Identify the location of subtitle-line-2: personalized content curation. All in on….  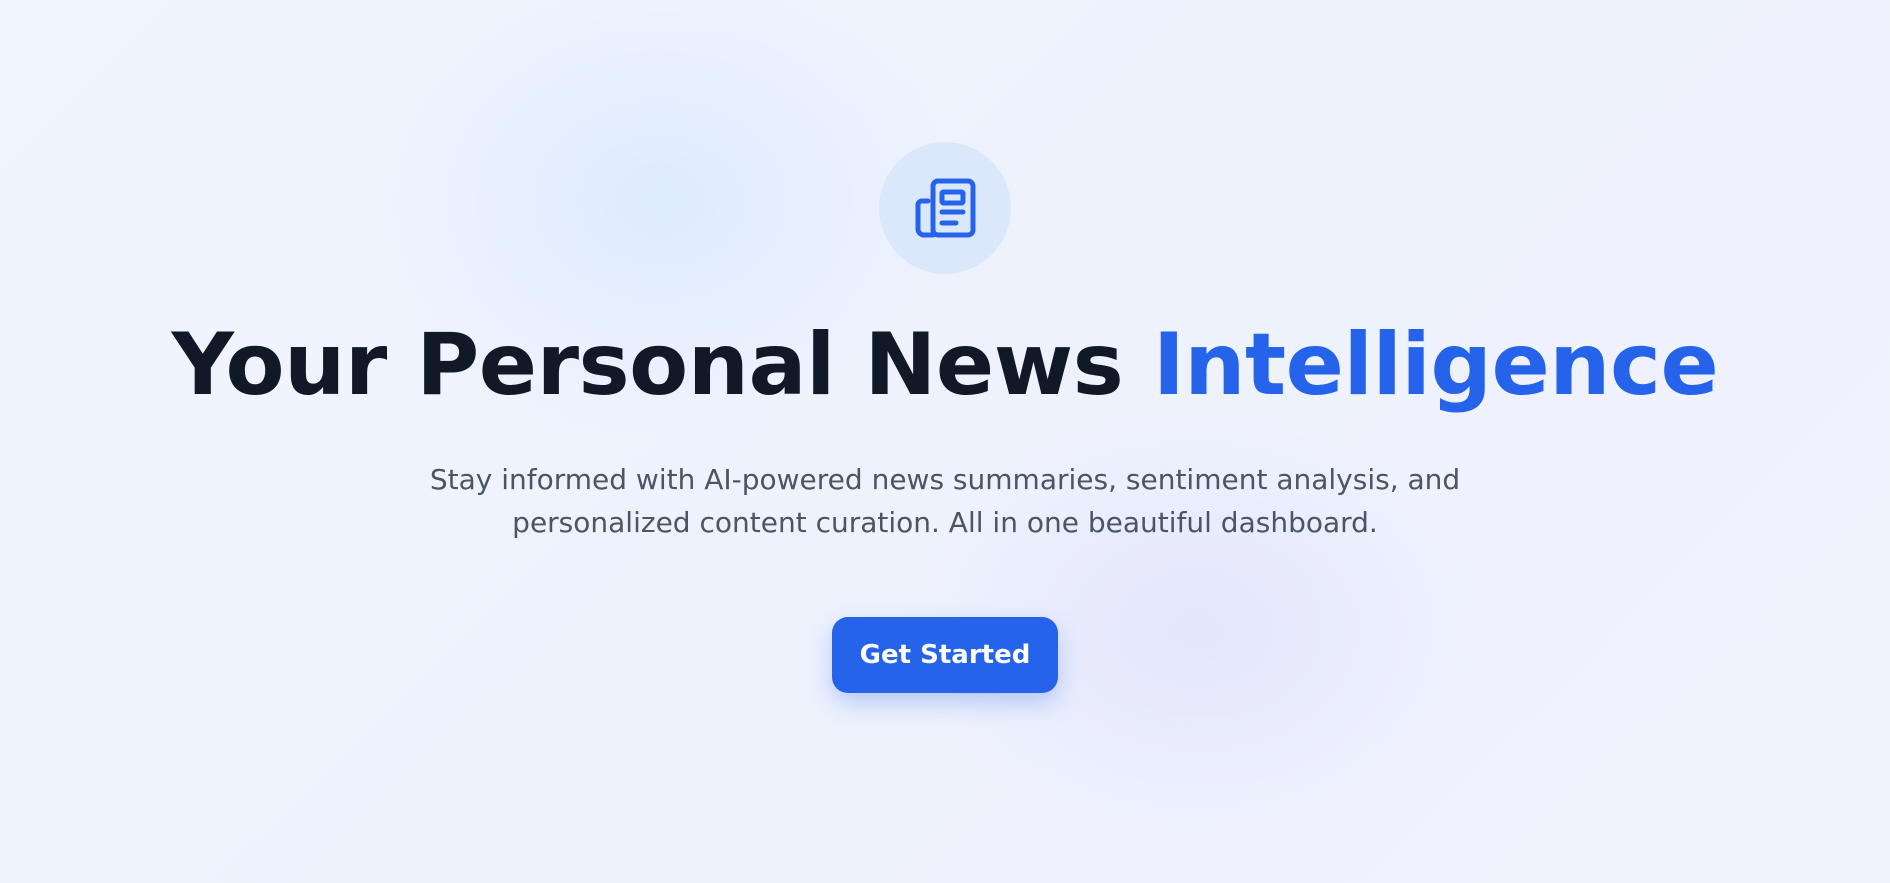
(945, 522).